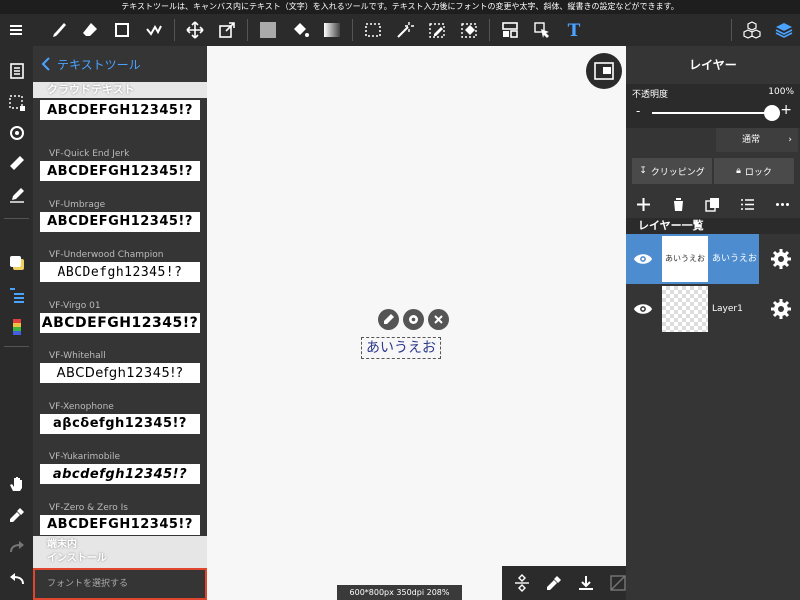 The width and height of the screenshot is (800, 600). I want to click on font-item: VF-Zero & Zero Is ABCDEFGH12345!?, so click(120, 516).